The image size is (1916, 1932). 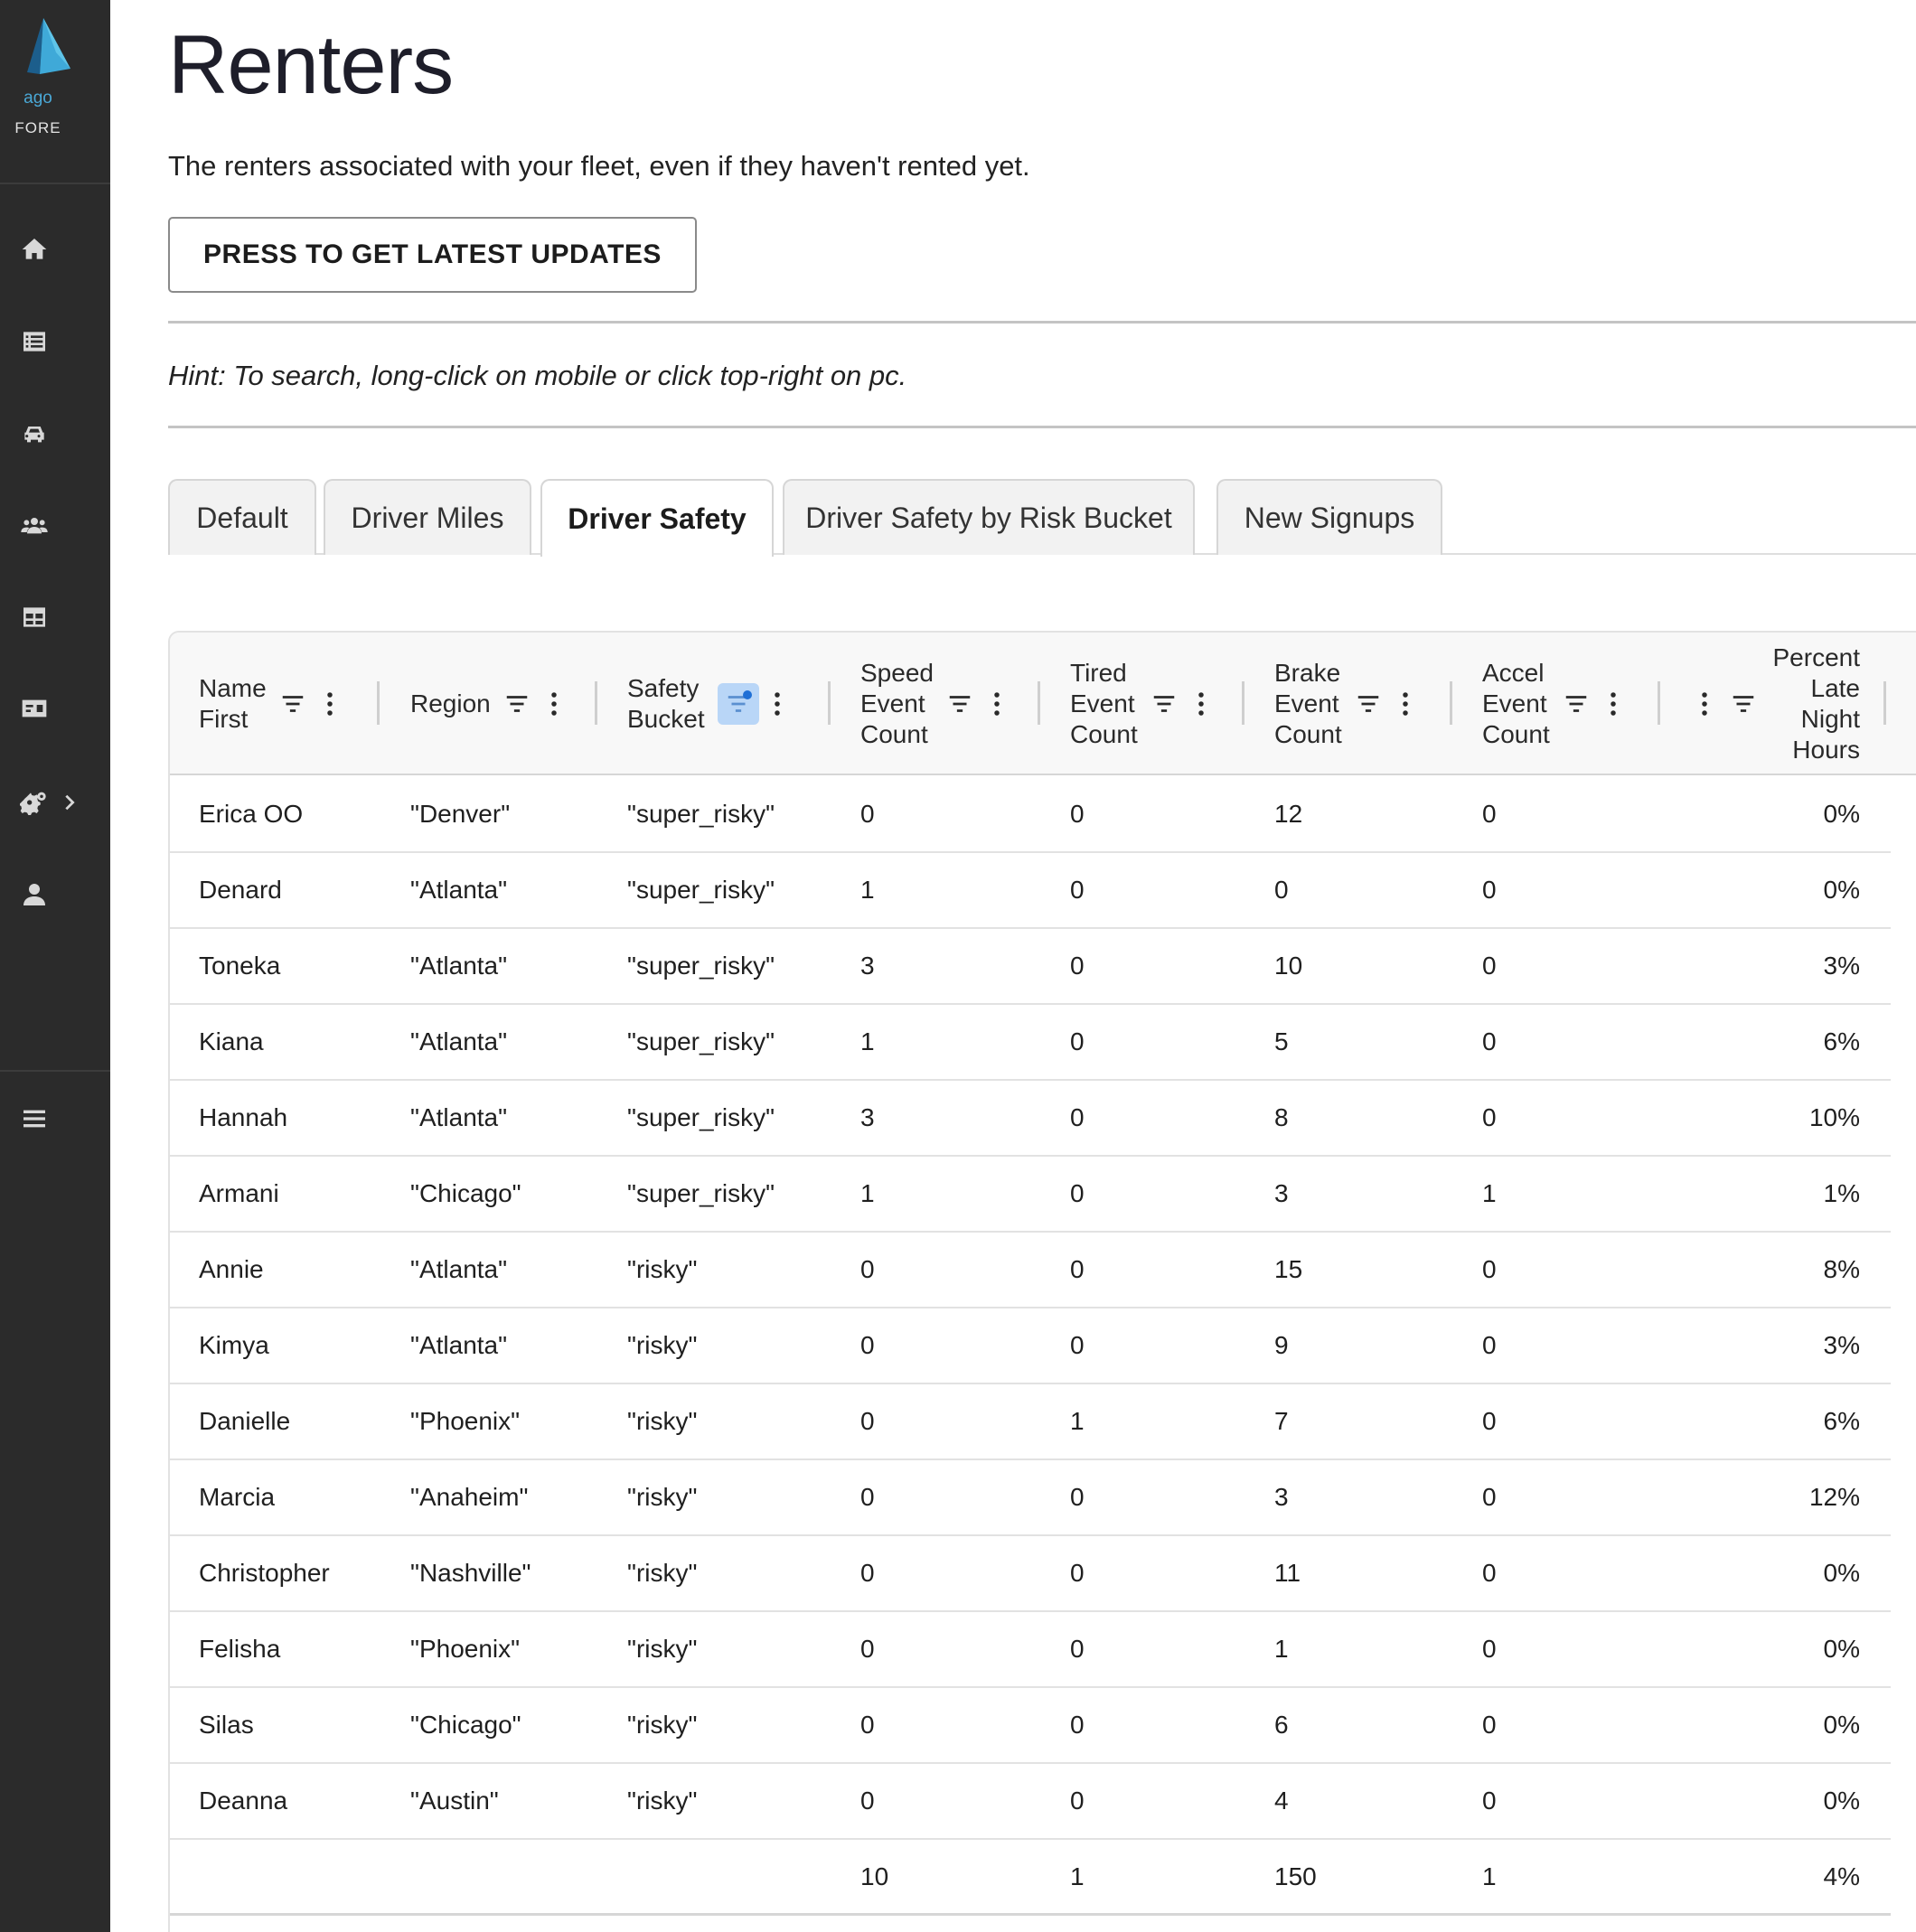 What do you see at coordinates (1030, 1270) in the screenshot?
I see `table-row: Annie "Atlanta" "risky" 0 0 15 0 8%` at bounding box center [1030, 1270].